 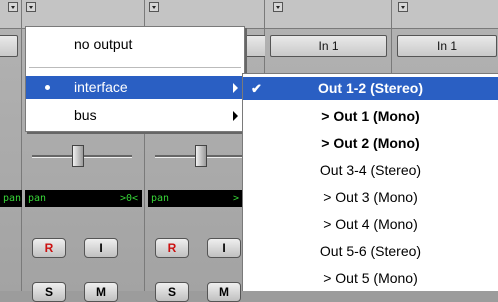 What do you see at coordinates (85, 115) in the screenshot?
I see `menu-item-label: bus` at bounding box center [85, 115].